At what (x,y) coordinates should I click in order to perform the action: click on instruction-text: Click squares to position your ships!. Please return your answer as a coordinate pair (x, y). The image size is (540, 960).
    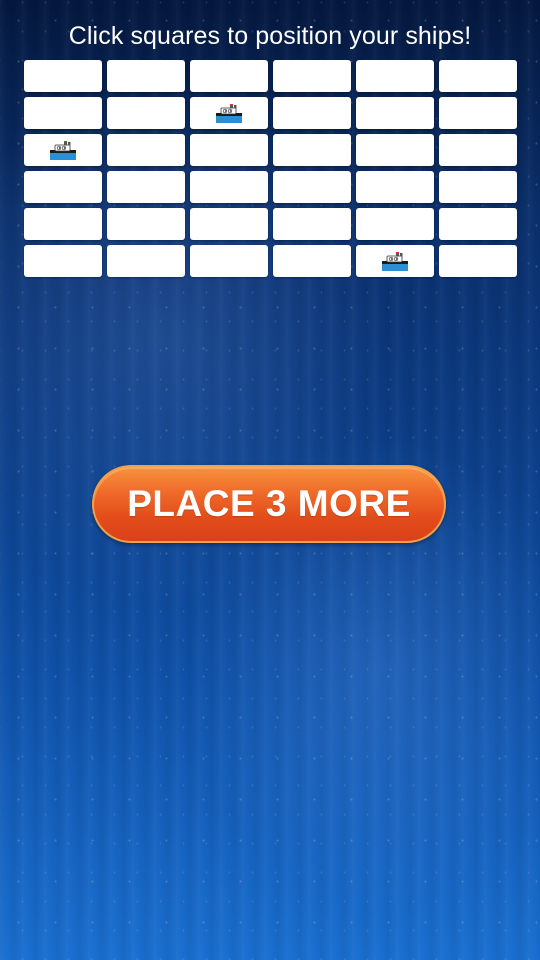
    Looking at the image, I should click on (270, 36).